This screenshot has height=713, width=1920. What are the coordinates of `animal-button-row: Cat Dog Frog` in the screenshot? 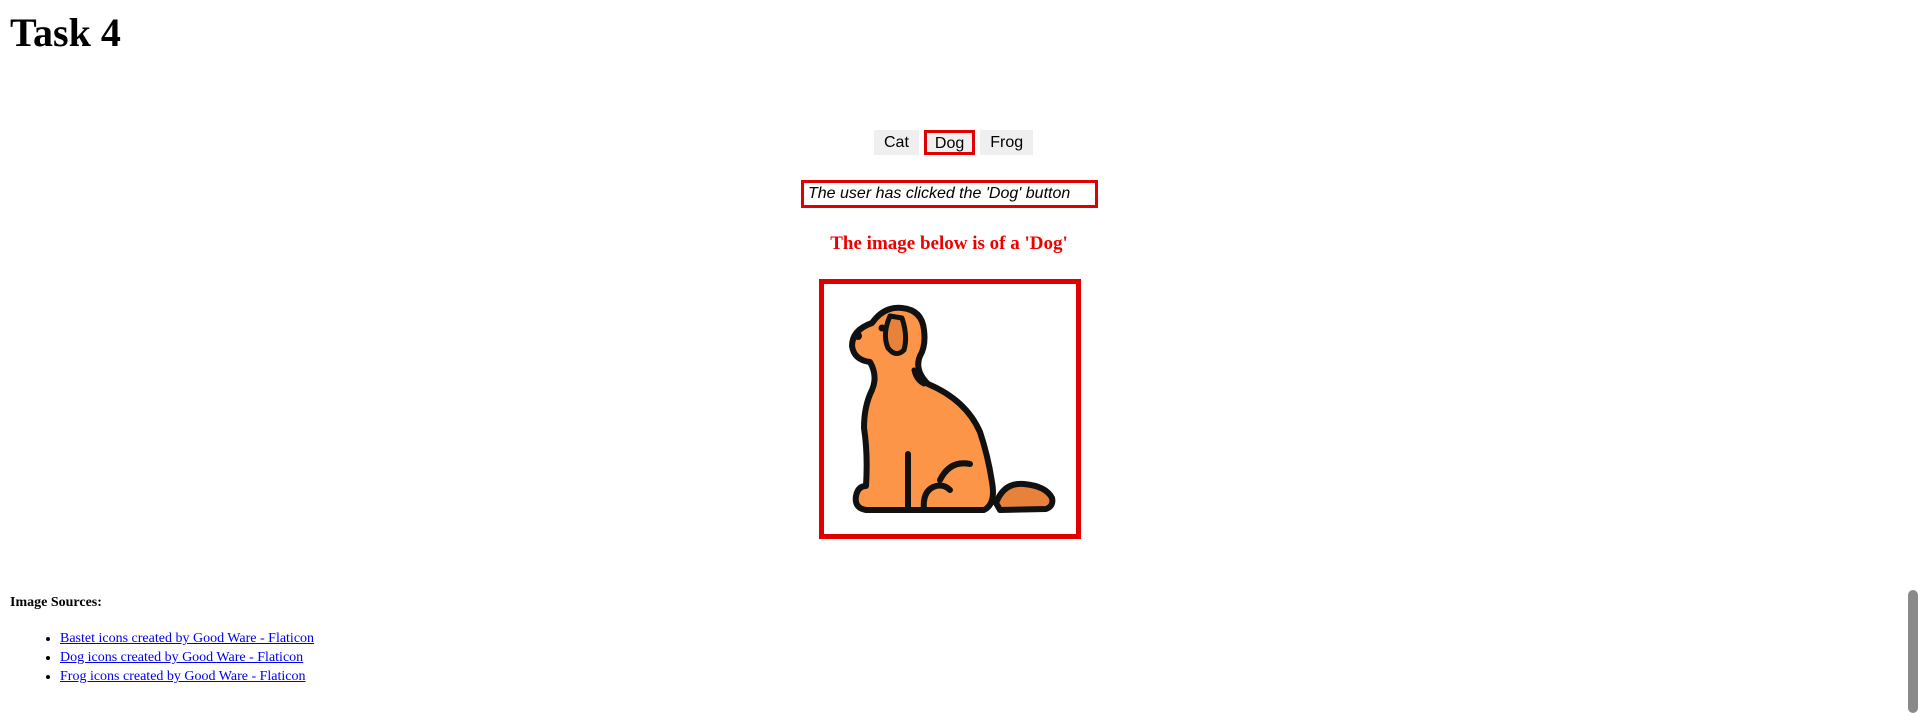 It's located at (954, 142).